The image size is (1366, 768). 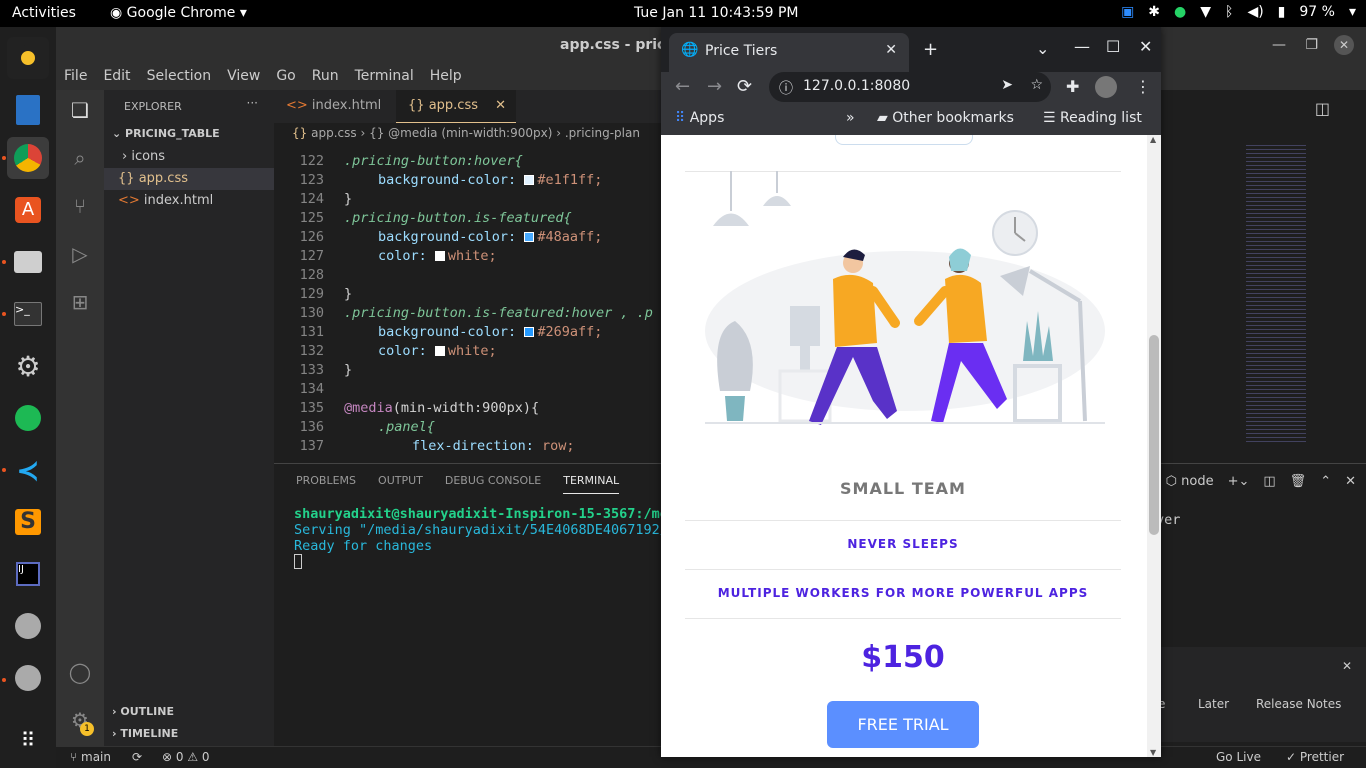 I want to click on sync-icon: ⟳, so click(x=137, y=757).